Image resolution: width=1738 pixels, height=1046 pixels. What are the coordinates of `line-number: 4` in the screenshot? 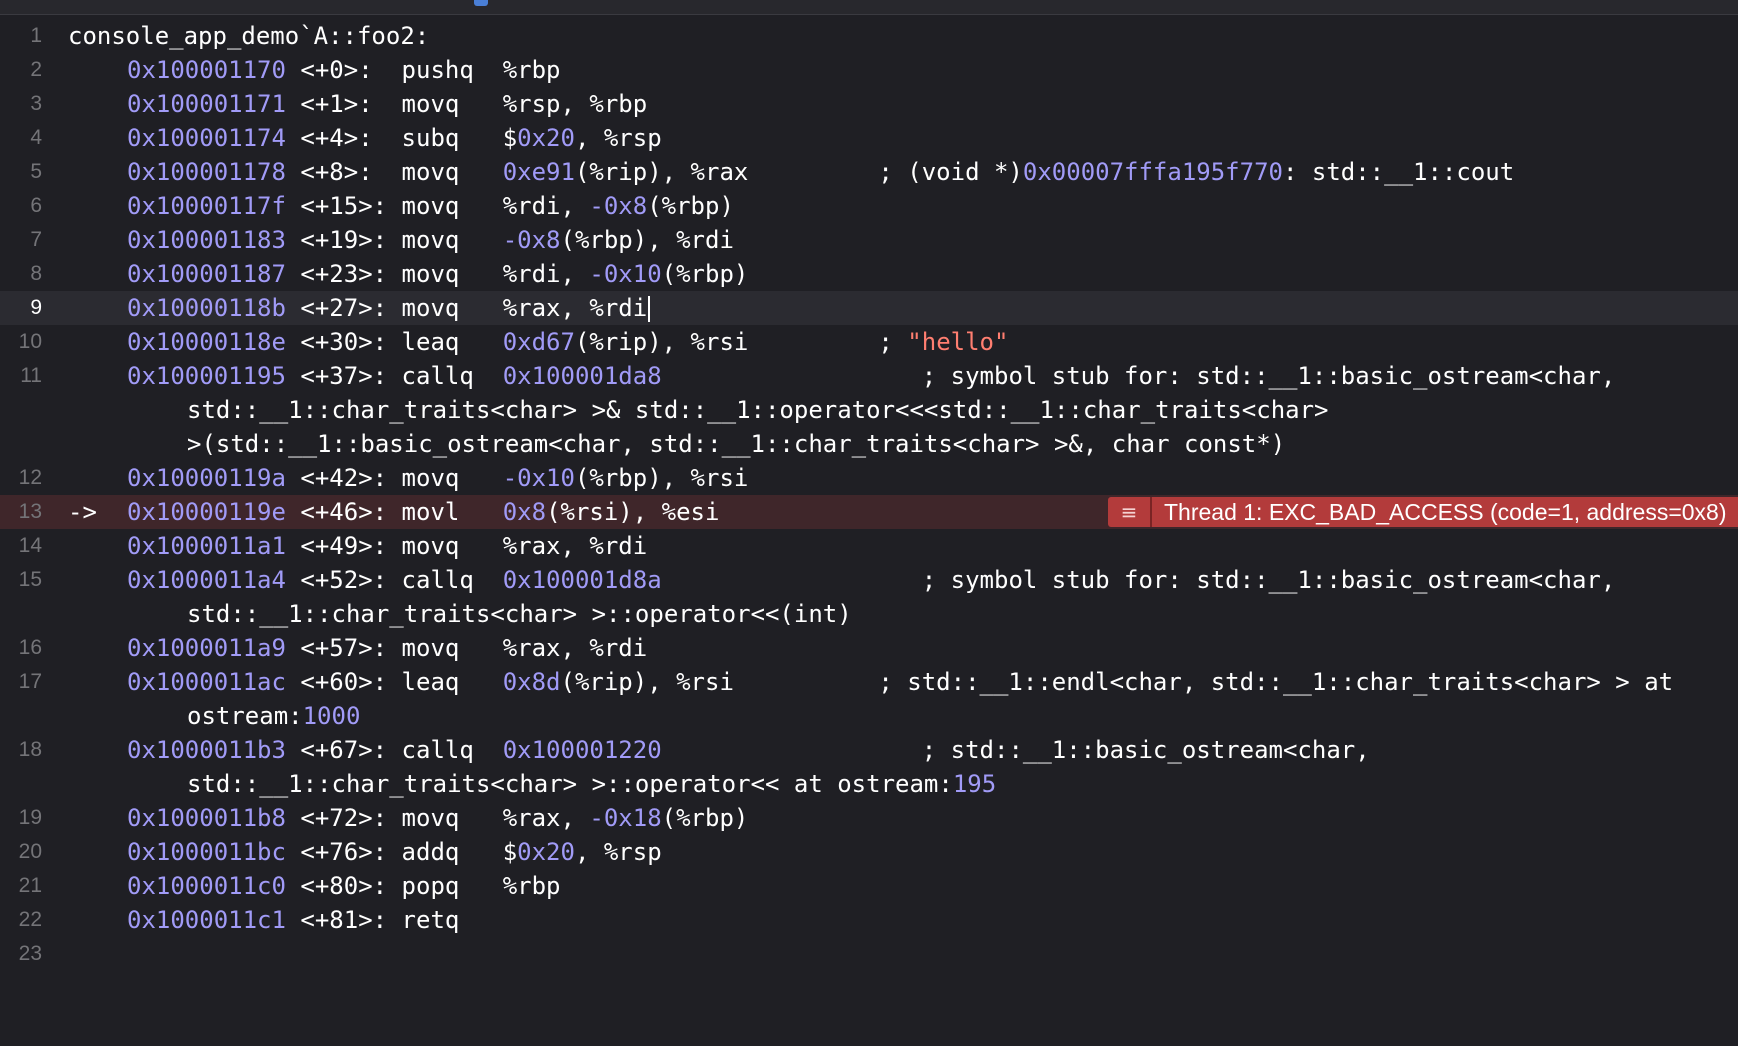 It's located at (21, 138).